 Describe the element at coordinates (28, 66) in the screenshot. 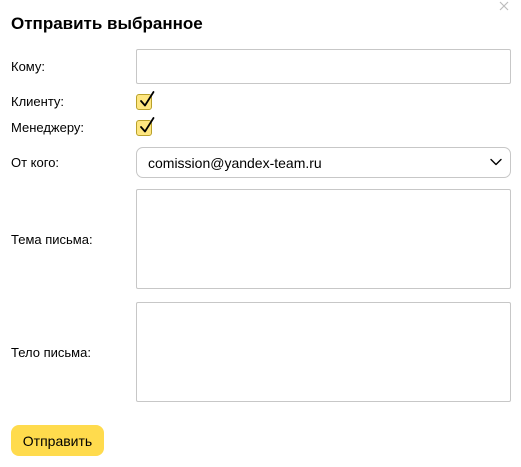

I see `to-label: Кому:` at that location.